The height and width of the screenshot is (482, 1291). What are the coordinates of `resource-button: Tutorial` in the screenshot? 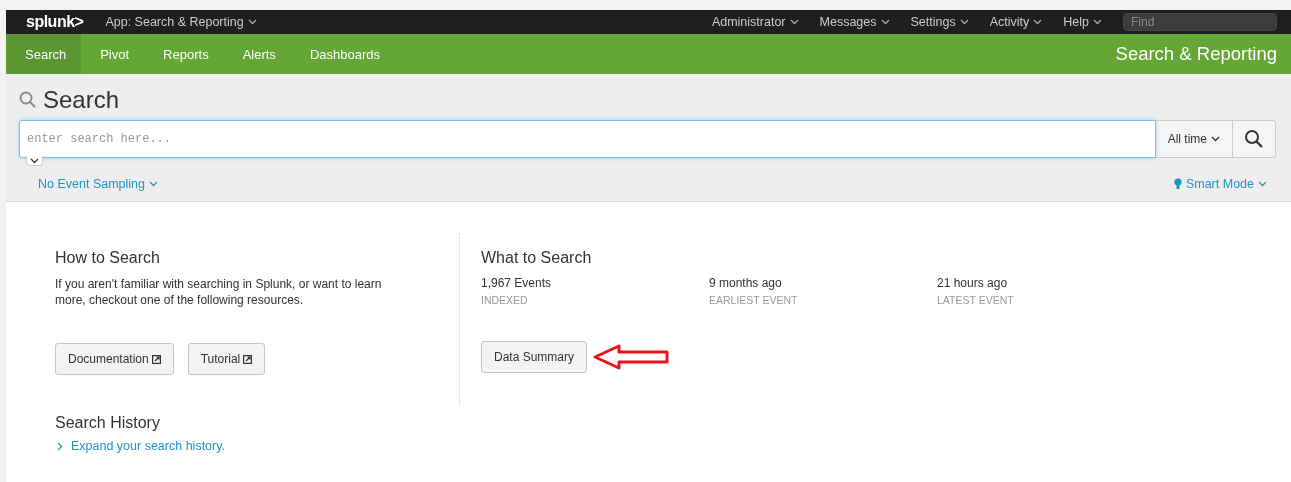 It's located at (226, 359).